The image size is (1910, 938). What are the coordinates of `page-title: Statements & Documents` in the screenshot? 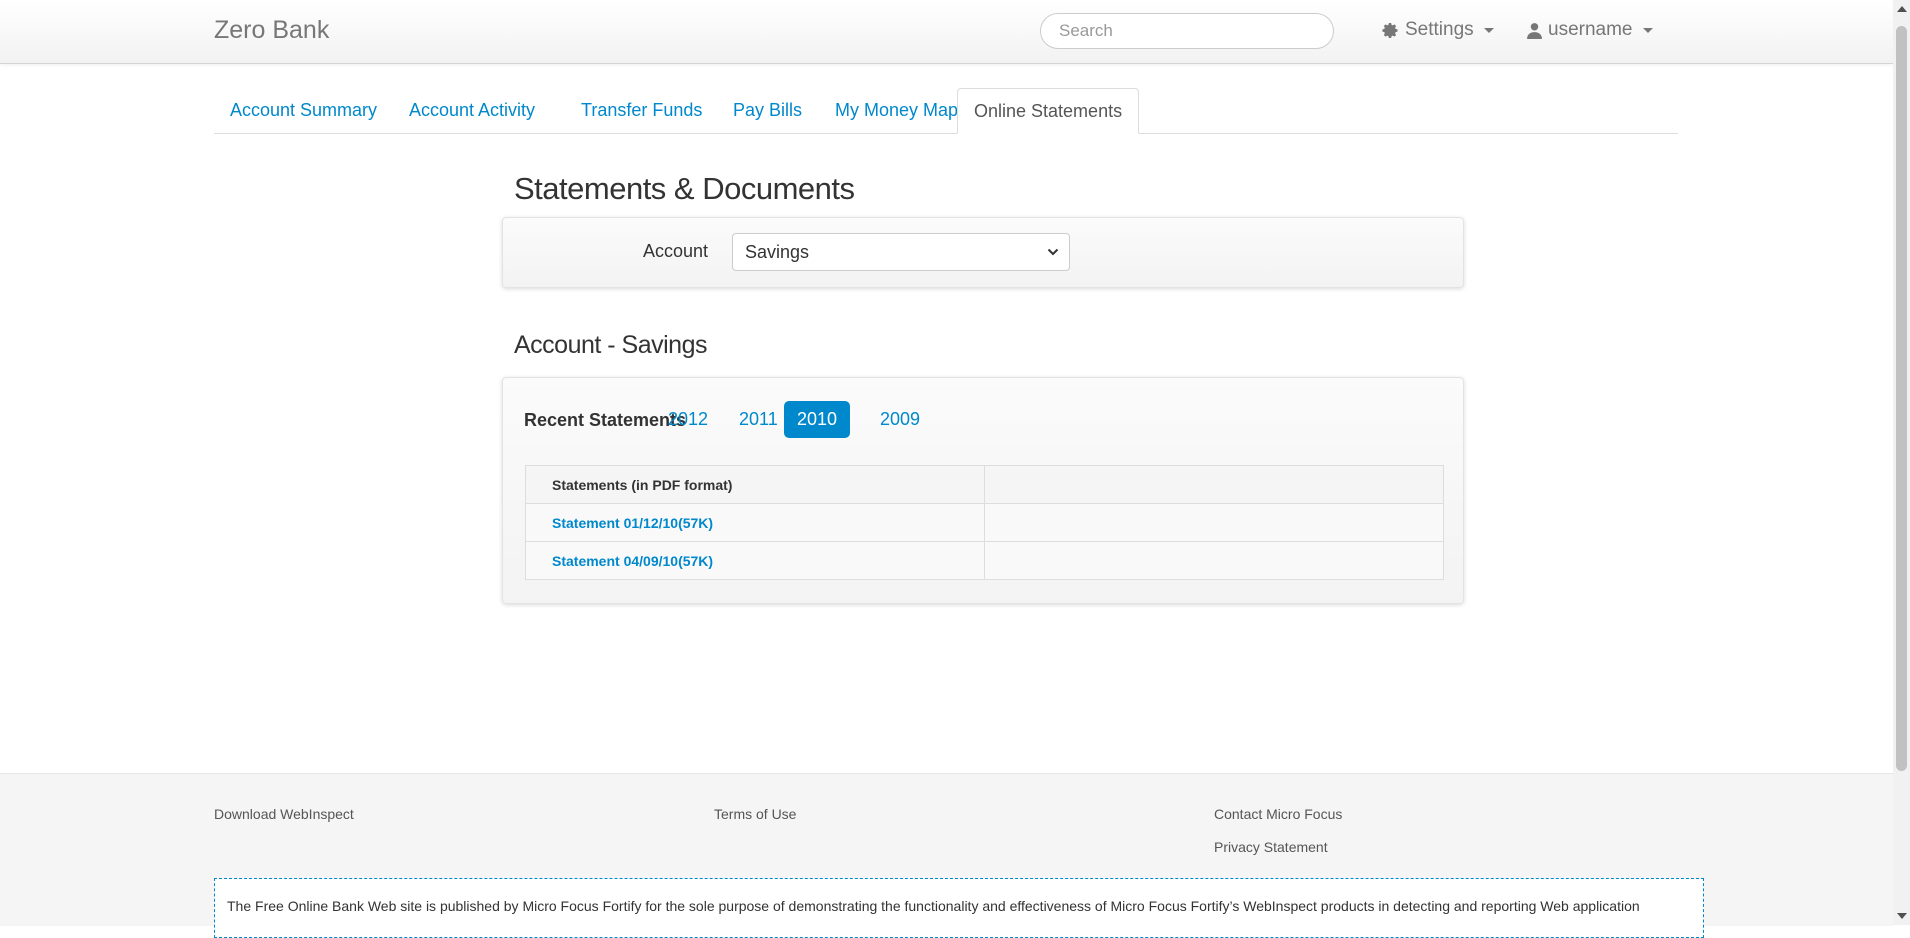 It's located at (684, 188).